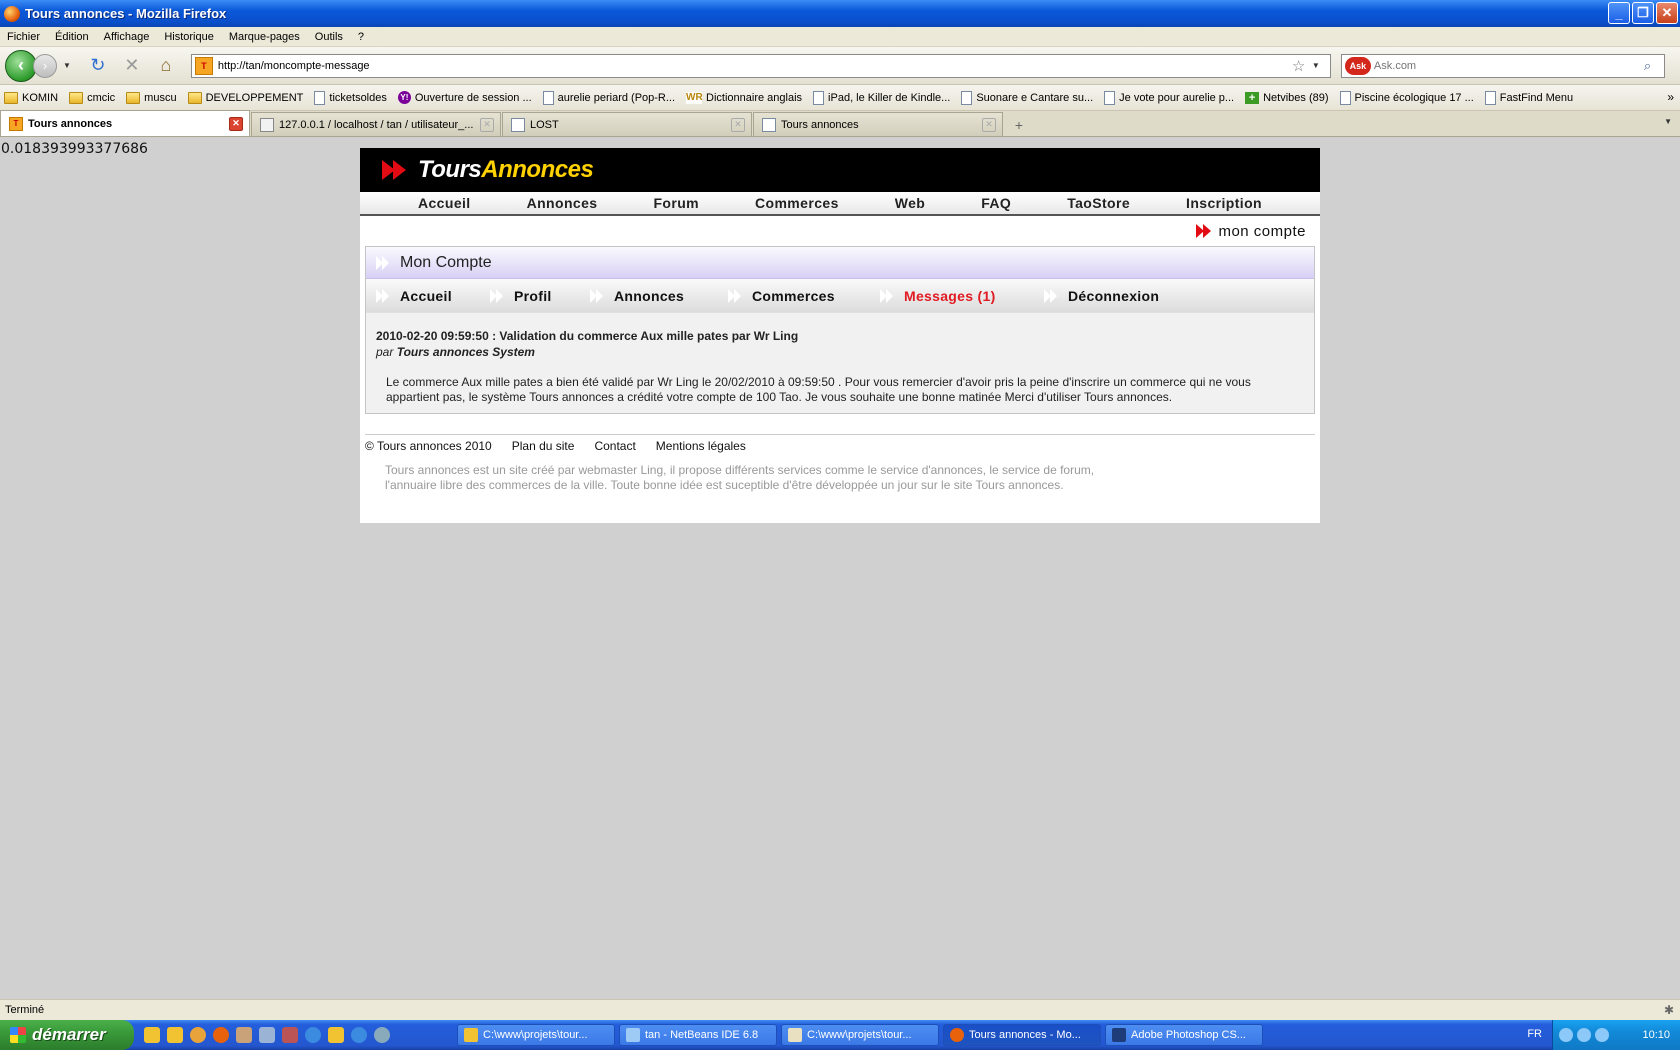 The height and width of the screenshot is (1050, 1680). I want to click on chrome-icon, so click(198, 1035).